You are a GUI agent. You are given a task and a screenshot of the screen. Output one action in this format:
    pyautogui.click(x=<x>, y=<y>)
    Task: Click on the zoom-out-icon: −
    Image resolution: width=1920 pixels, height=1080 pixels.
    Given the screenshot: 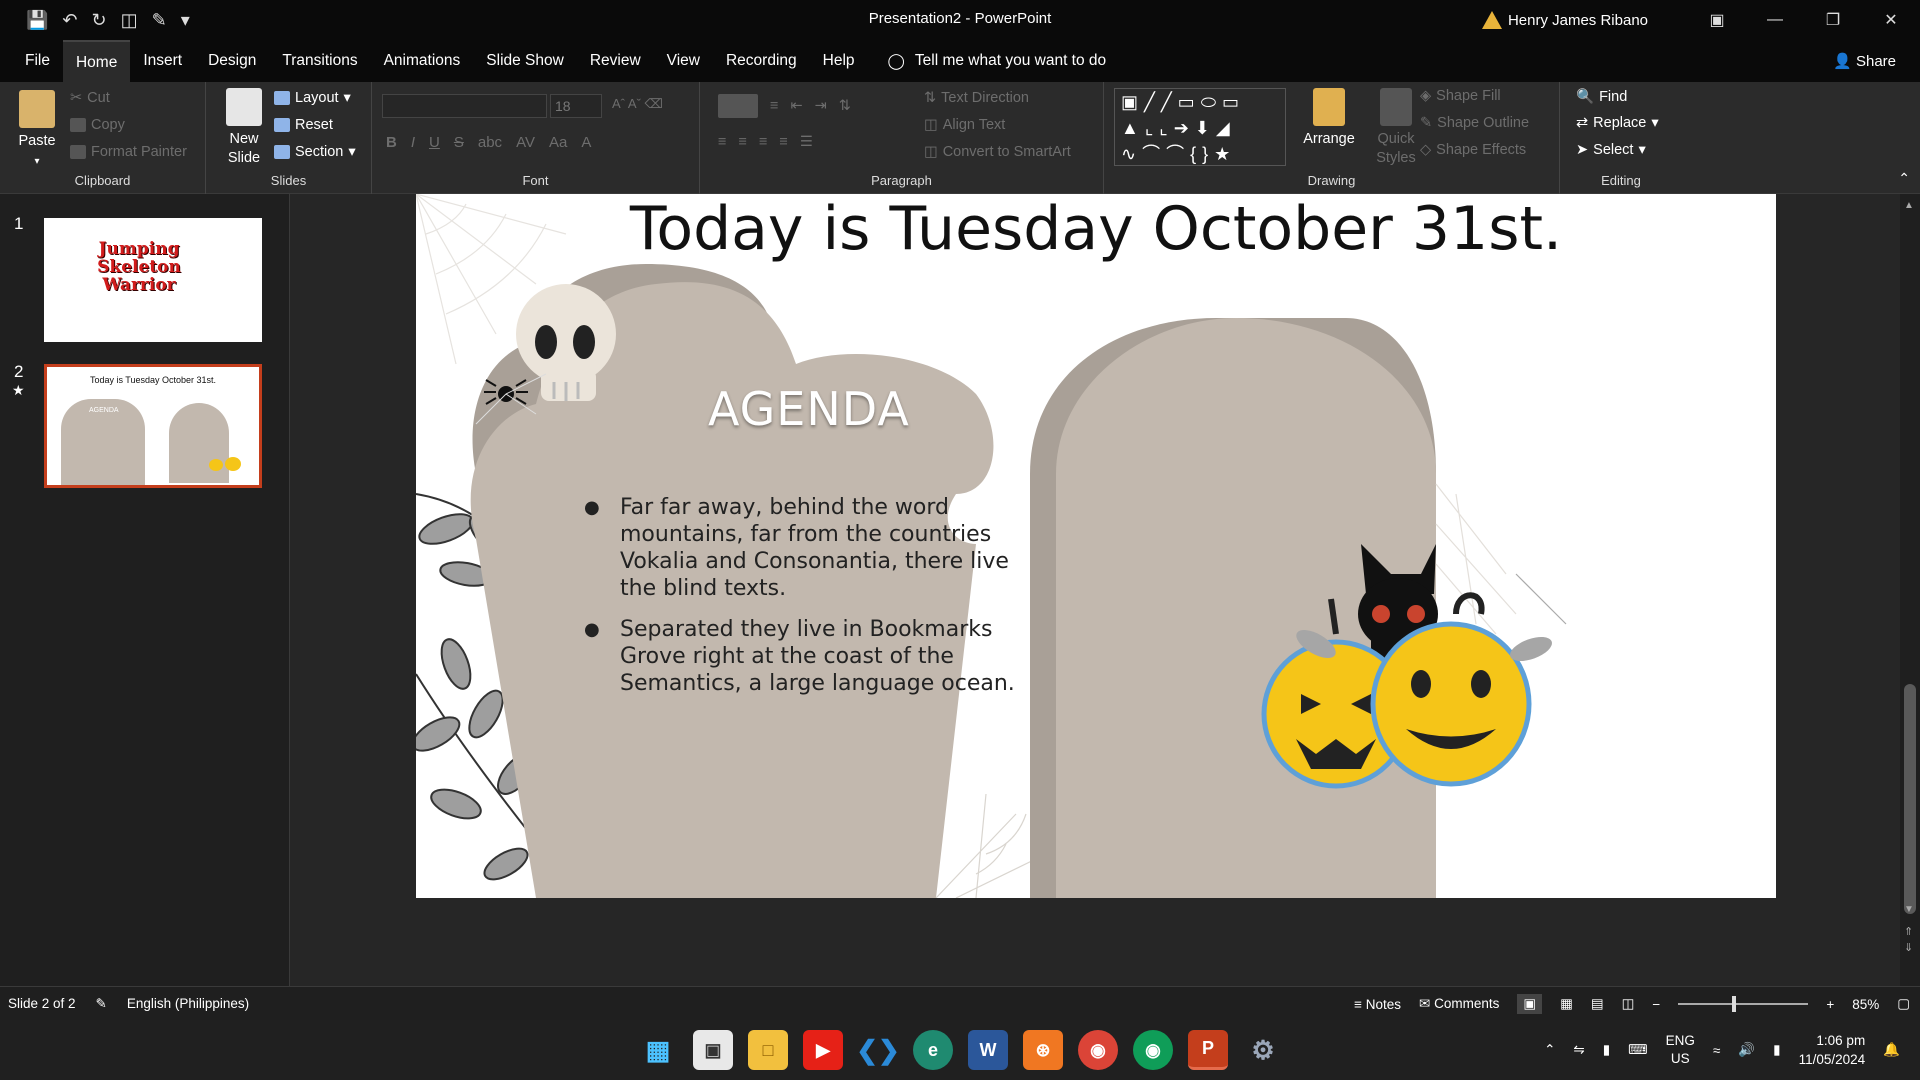 What is the action you would take?
    pyautogui.click(x=1656, y=1004)
    